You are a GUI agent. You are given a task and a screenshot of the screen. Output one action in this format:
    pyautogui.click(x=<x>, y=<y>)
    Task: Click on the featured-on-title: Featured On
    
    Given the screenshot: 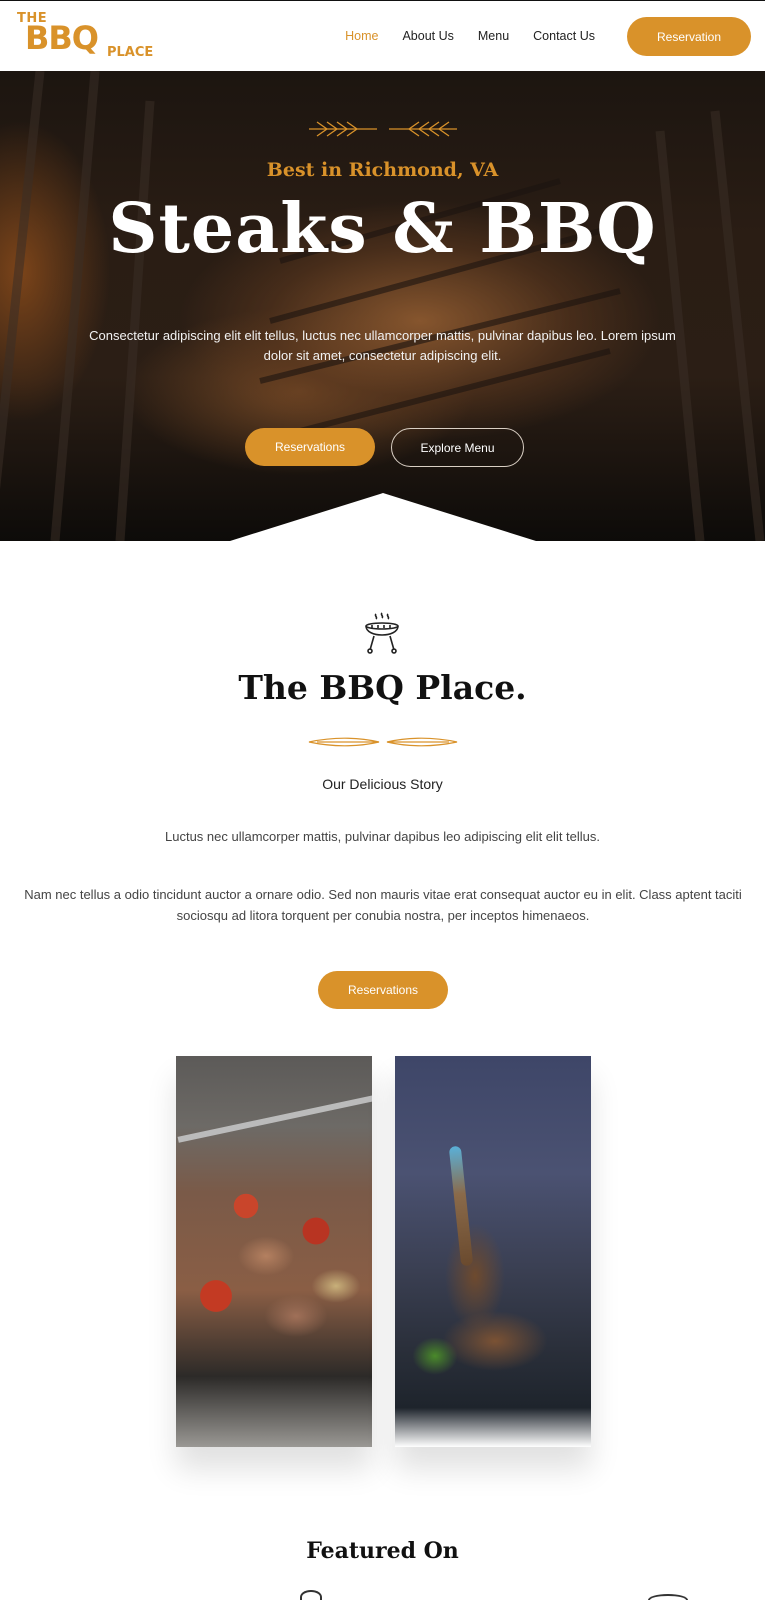 What is the action you would take?
    pyautogui.click(x=382, y=1551)
    